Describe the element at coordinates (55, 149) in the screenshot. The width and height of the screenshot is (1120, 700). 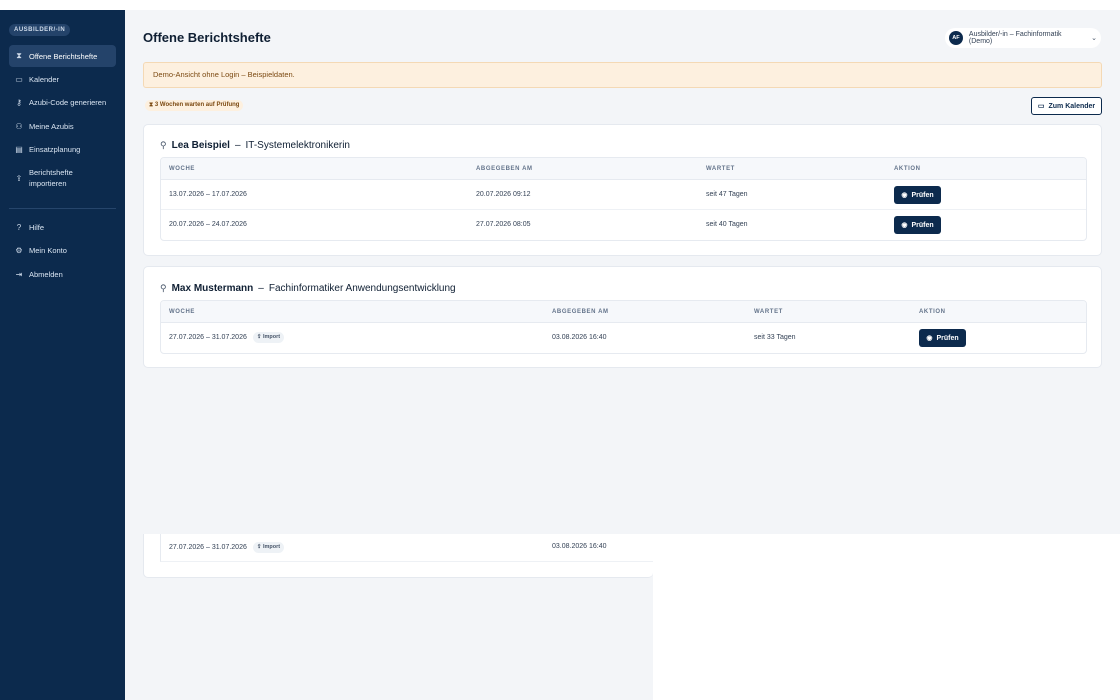
I see `sidebar-item-label: Einsatzplanung` at that location.